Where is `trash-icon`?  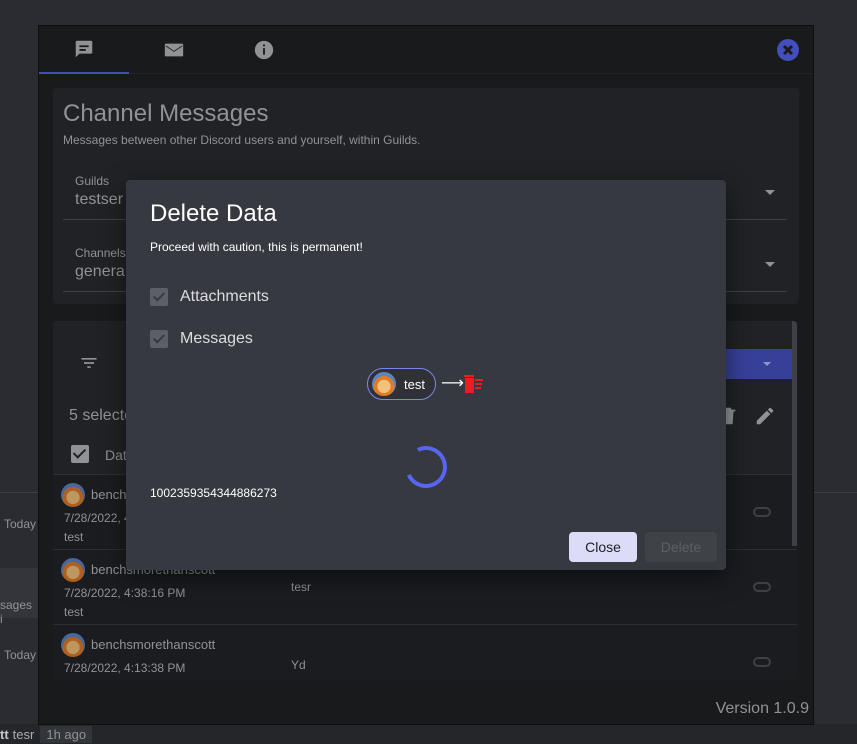 trash-icon is located at coordinates (473, 384).